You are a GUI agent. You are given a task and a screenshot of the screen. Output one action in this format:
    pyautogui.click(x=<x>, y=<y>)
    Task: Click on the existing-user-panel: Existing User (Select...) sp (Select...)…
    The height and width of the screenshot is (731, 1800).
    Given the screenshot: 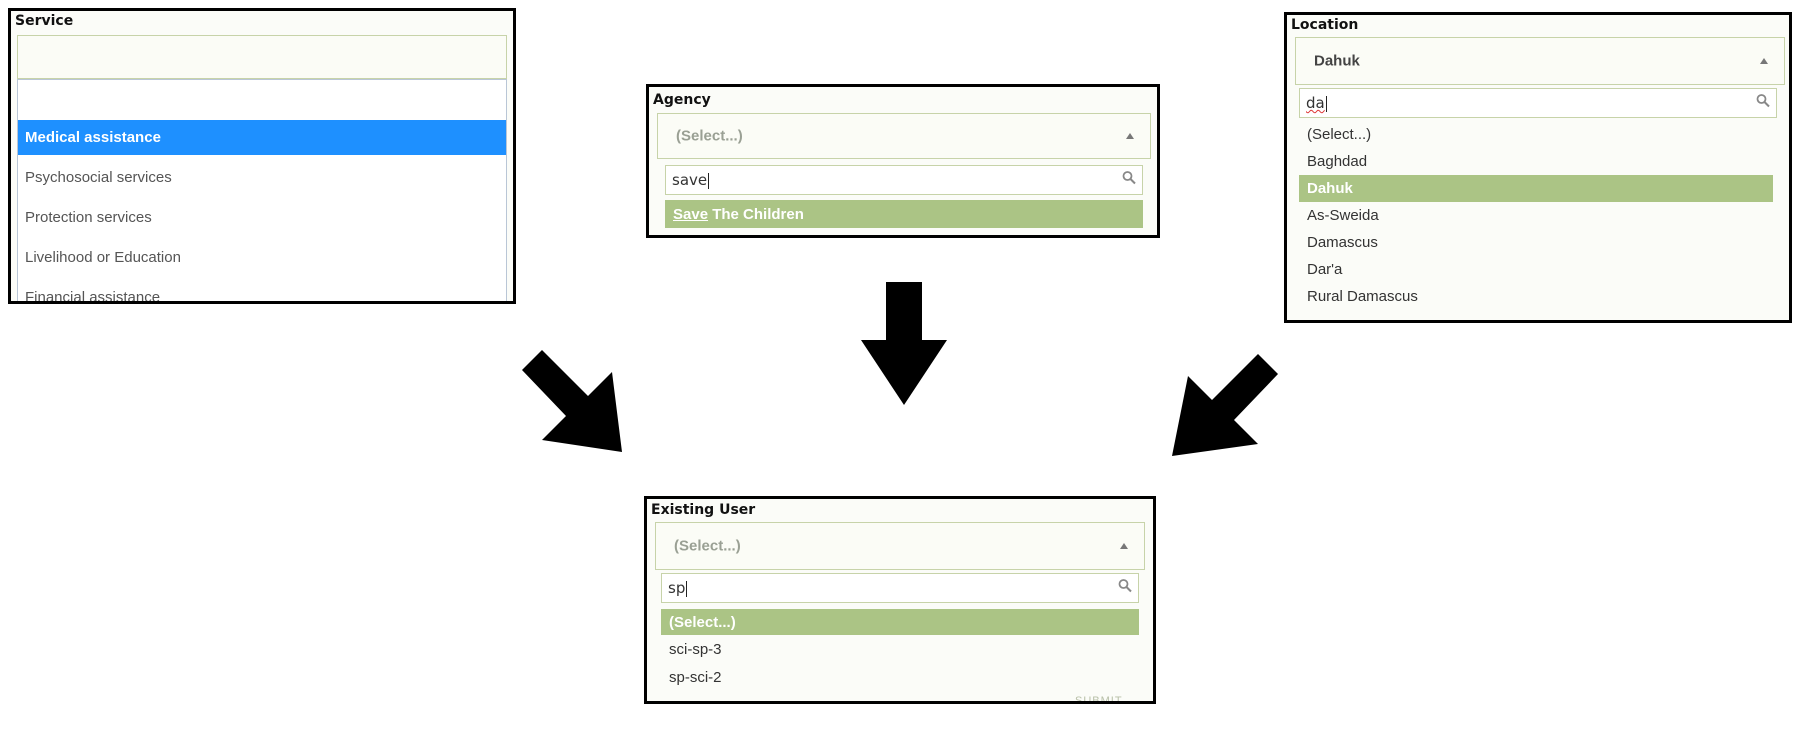 What is the action you would take?
    pyautogui.click(x=900, y=600)
    